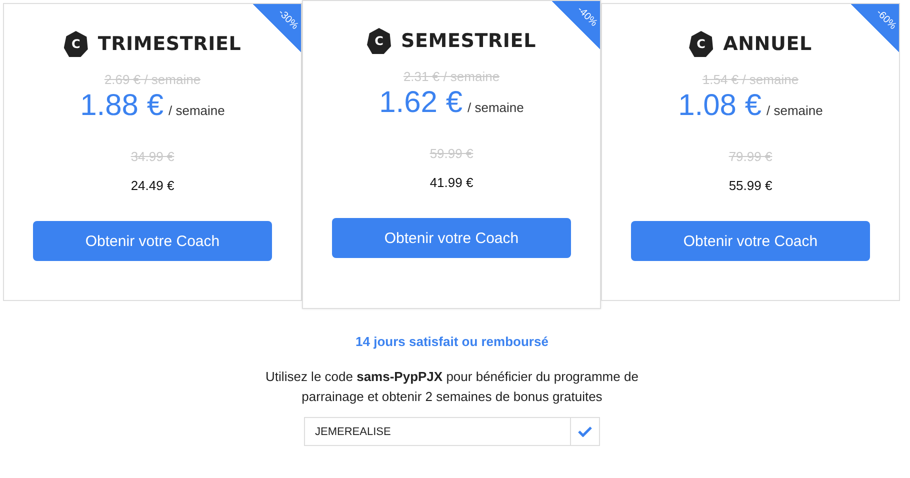 The width and height of the screenshot is (910, 478). Describe the element at coordinates (122, 106) in the screenshot. I see `weekly-price: 1.88 €` at that location.